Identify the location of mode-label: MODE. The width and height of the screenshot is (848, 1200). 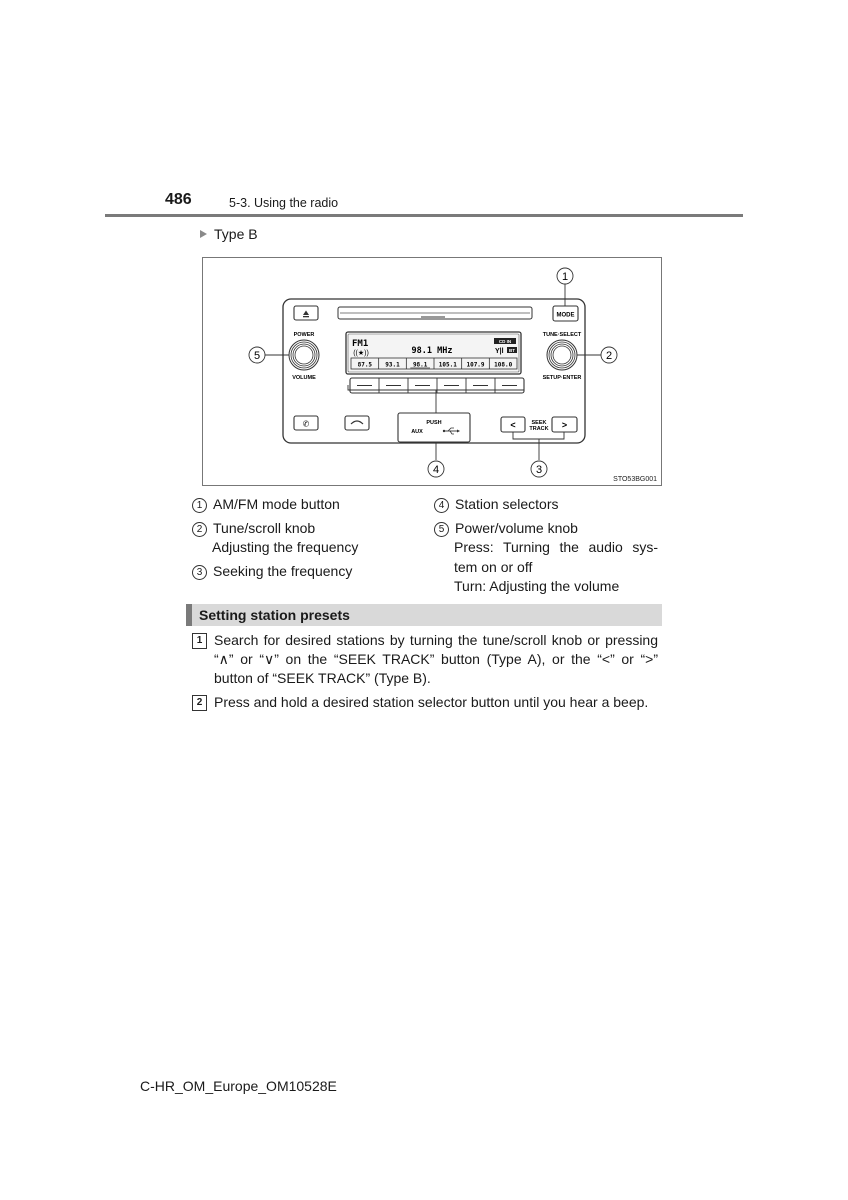
(566, 316).